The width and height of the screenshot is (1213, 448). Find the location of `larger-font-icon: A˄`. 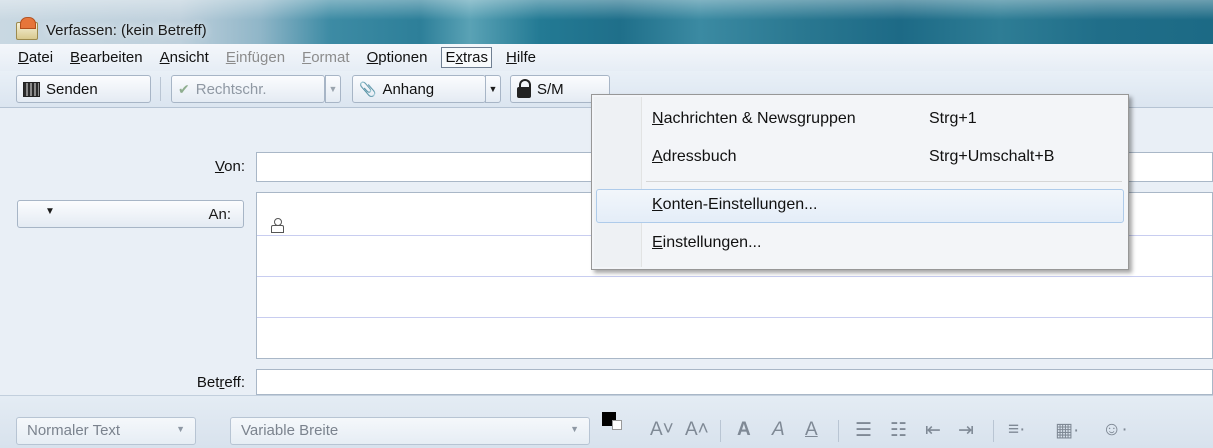

larger-font-icon: A˄ is located at coordinates (697, 430).